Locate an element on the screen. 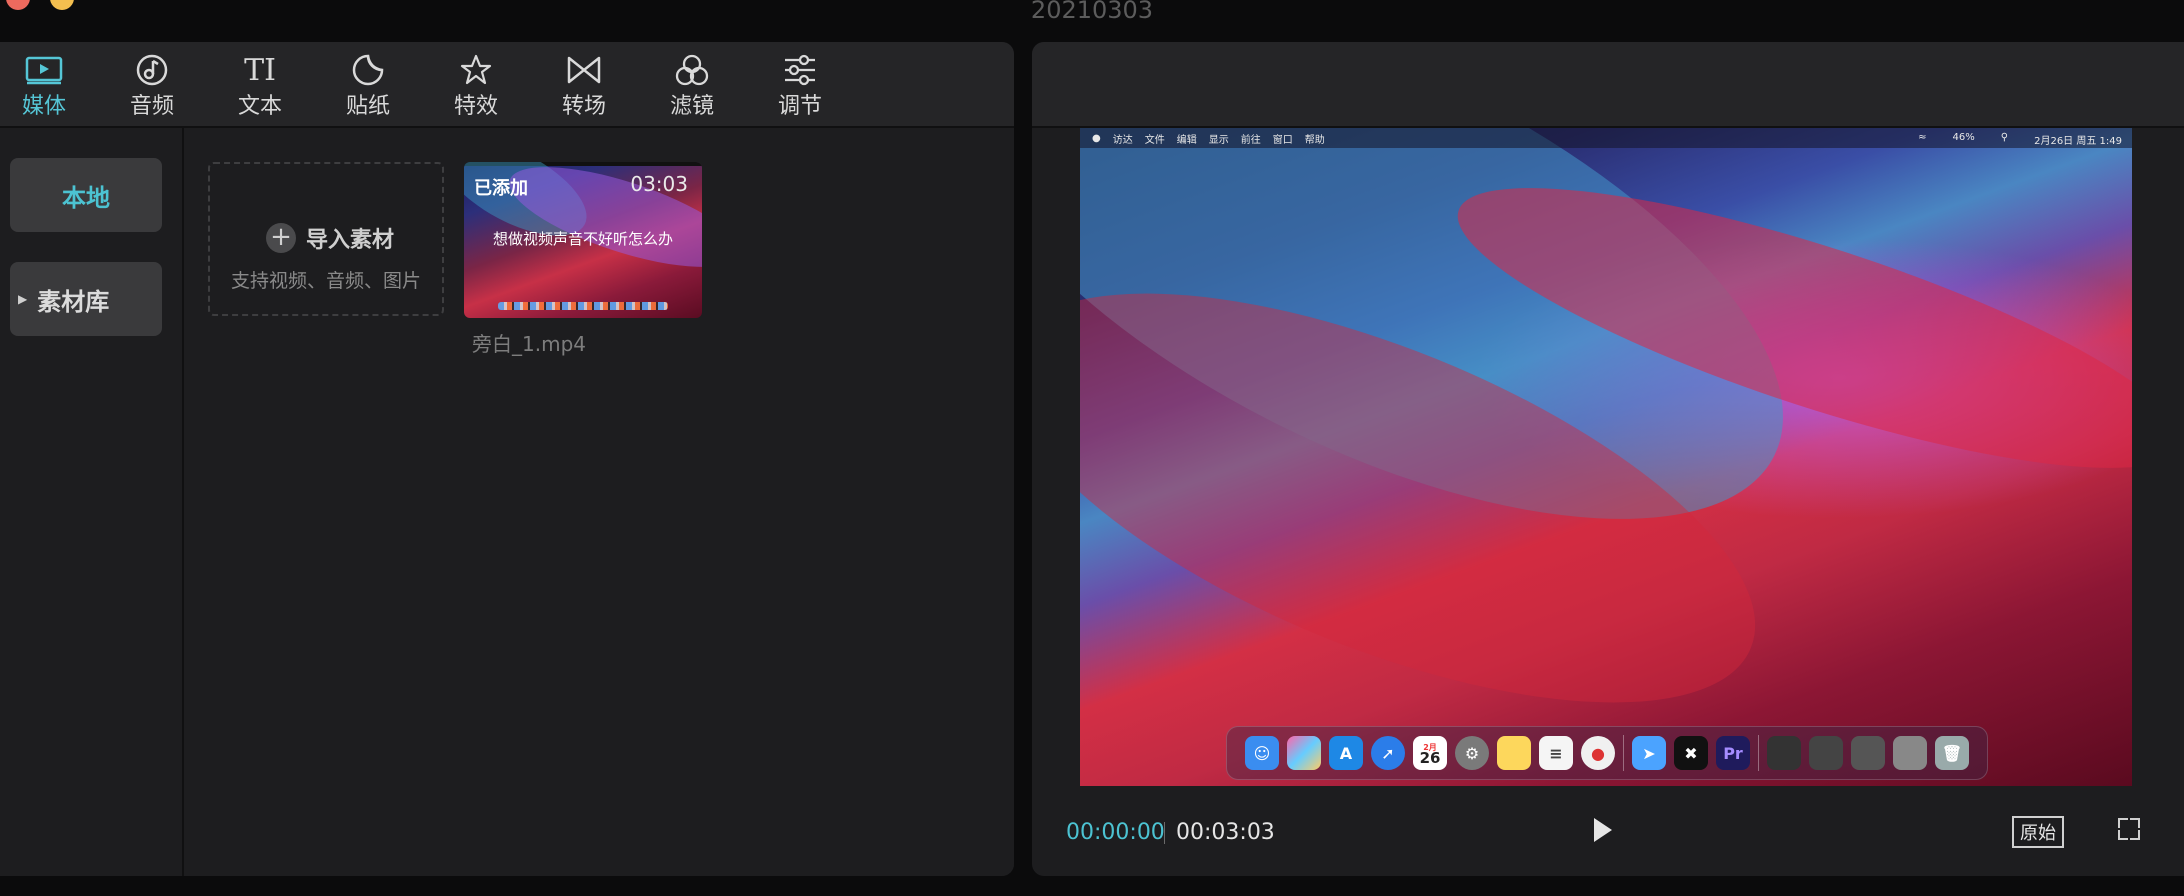  added-badge: 已添加 is located at coordinates (501, 188).